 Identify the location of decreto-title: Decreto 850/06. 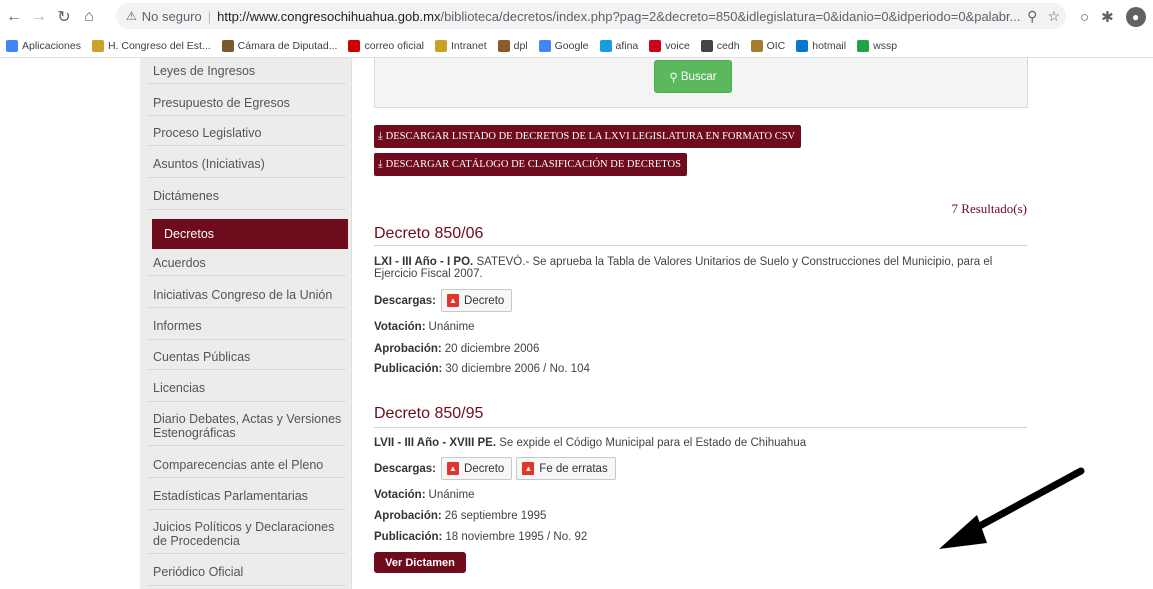
(429, 233).